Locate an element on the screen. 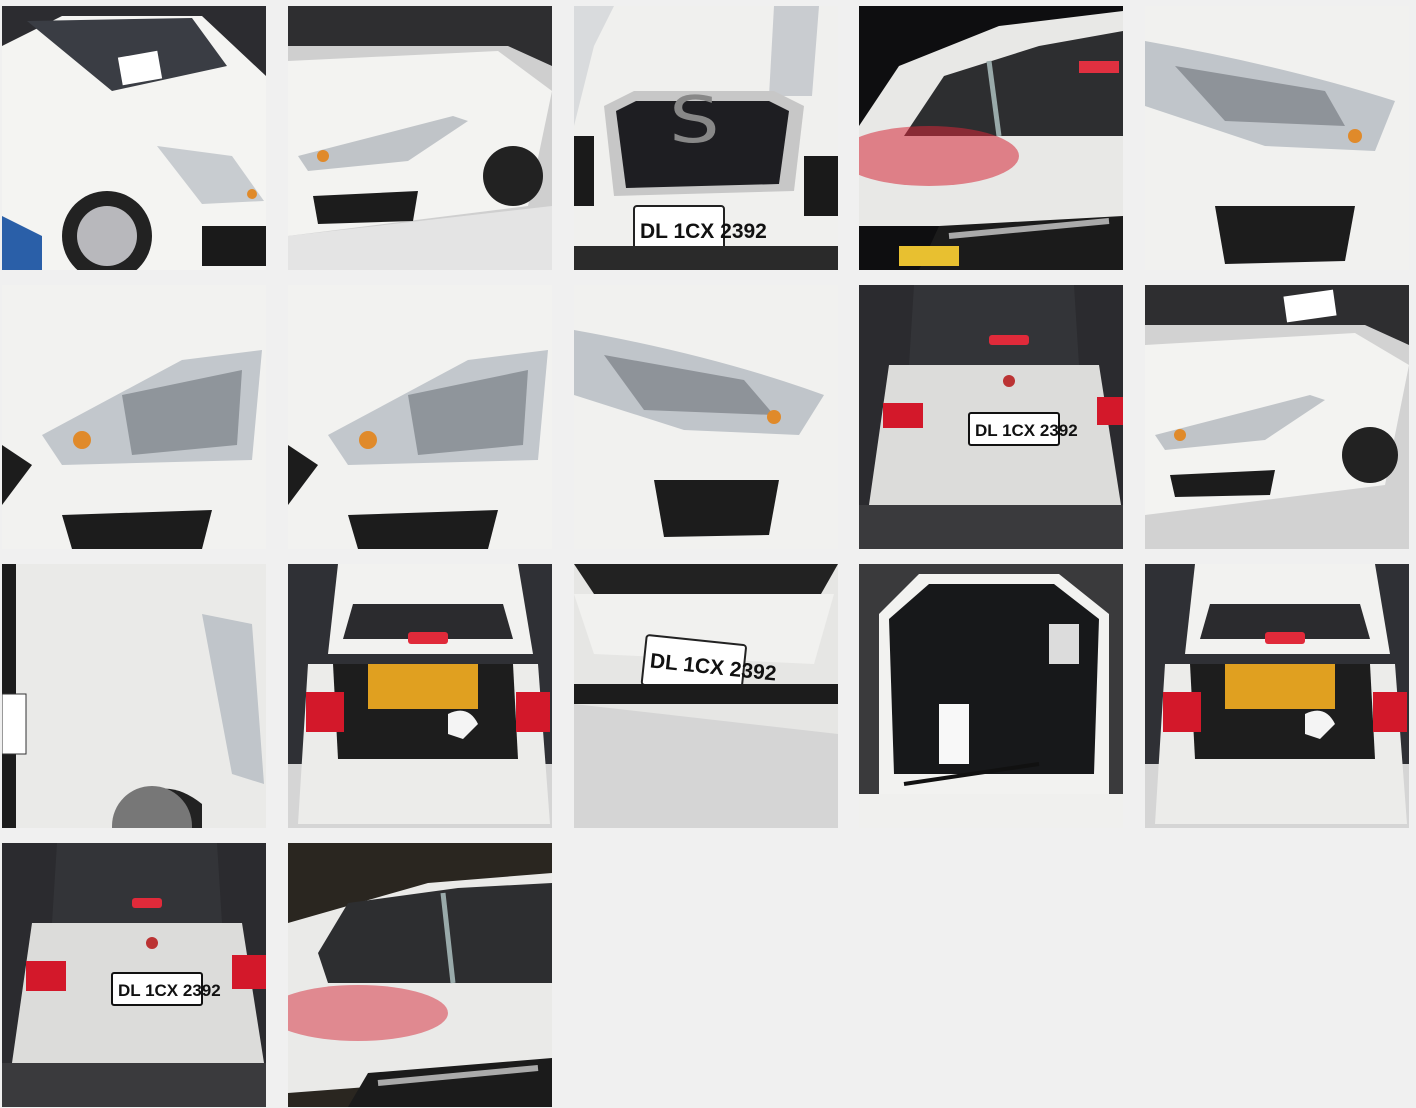  gallery-thumb-9: DL 1CX 2392 is located at coordinates (991, 417).